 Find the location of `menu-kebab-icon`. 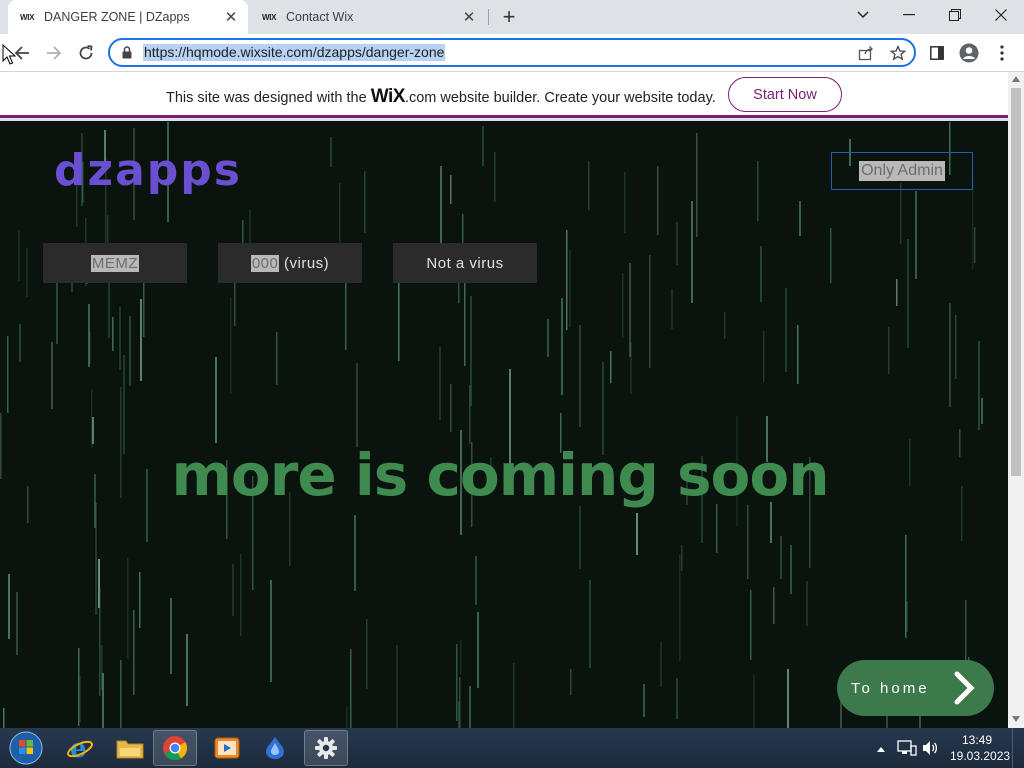

menu-kebab-icon is located at coordinates (1002, 53).